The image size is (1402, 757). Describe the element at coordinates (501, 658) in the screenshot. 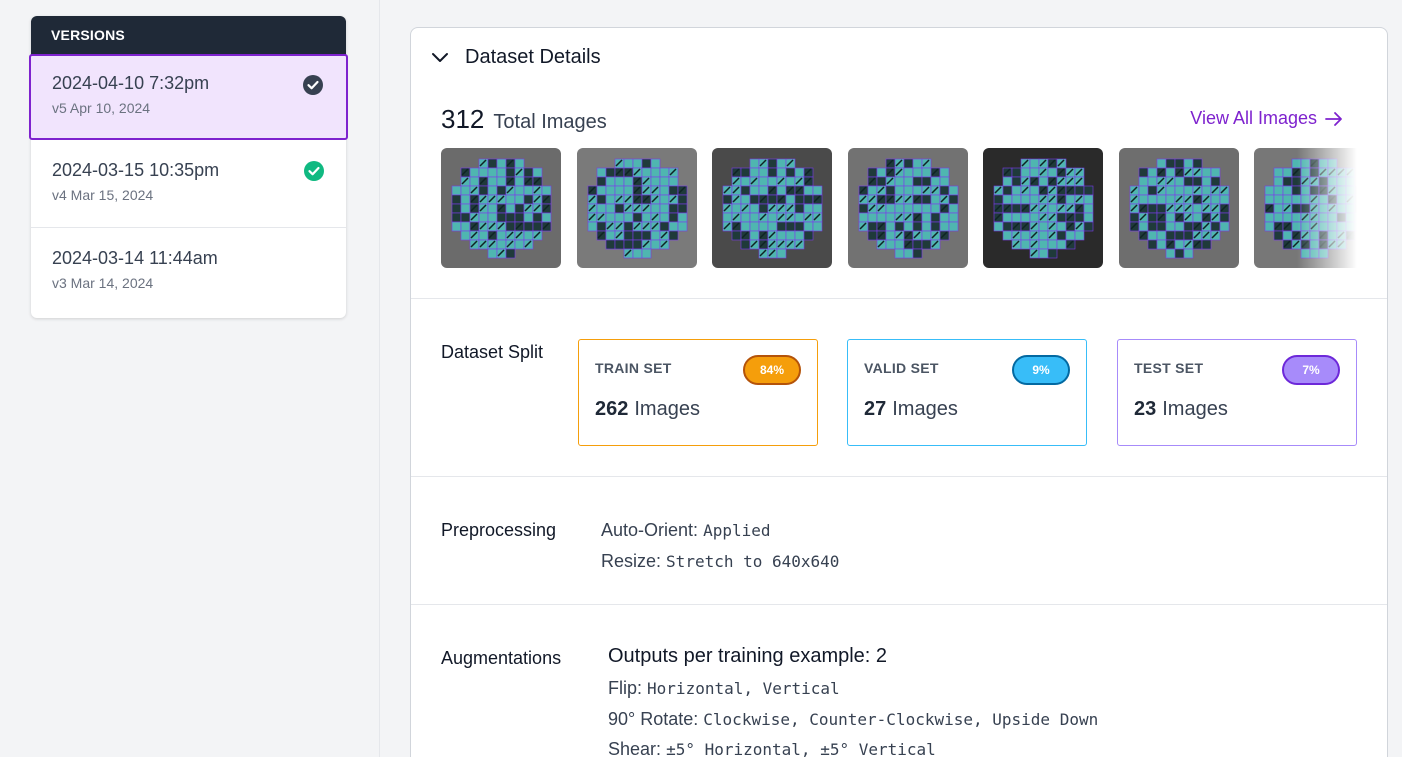

I see `augmentations-label: Augmentations` at that location.